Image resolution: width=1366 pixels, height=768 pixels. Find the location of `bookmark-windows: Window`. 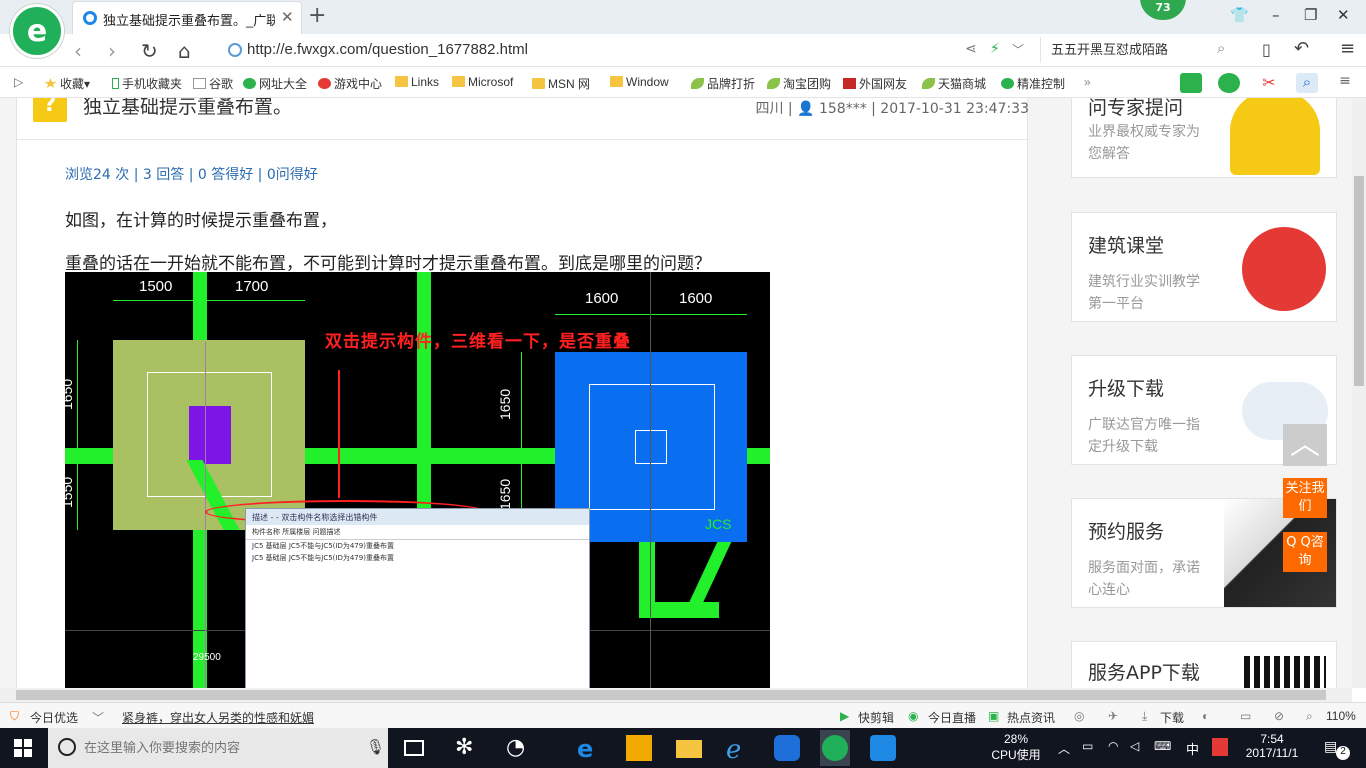

bookmark-windows: Window is located at coordinates (639, 82).